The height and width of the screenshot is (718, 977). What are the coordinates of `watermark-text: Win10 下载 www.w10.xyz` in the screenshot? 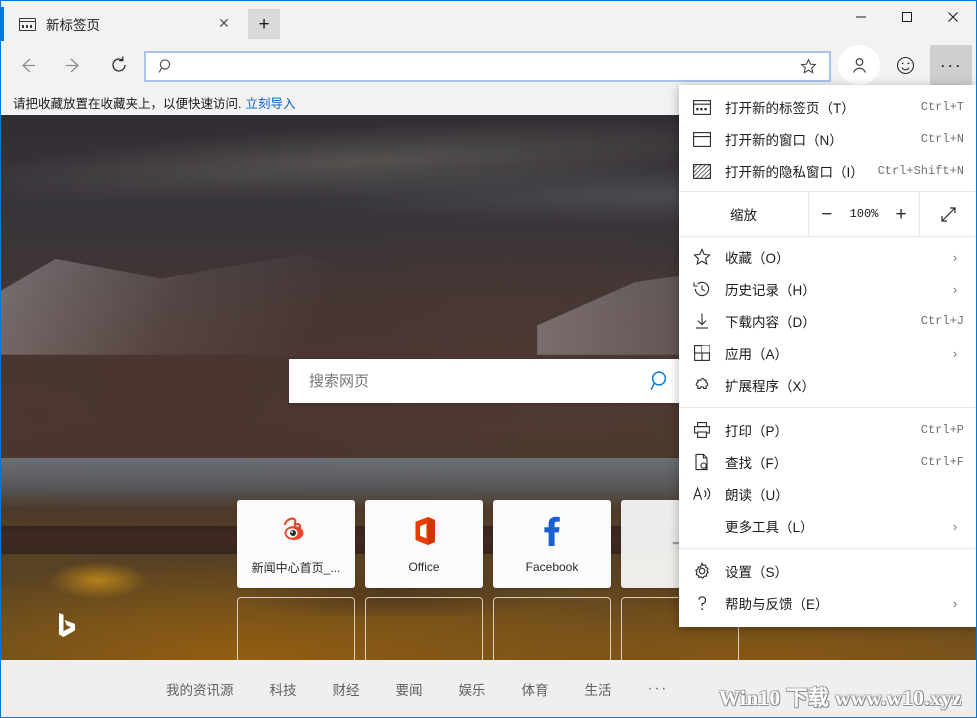 It's located at (840, 698).